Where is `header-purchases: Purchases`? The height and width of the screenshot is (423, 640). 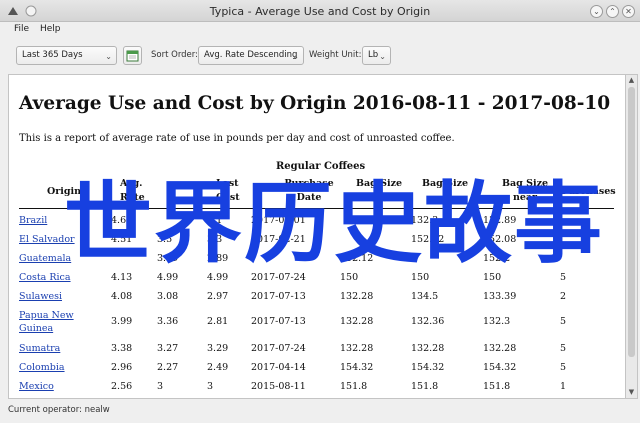 header-purchases: Purchases is located at coordinates (588, 191).